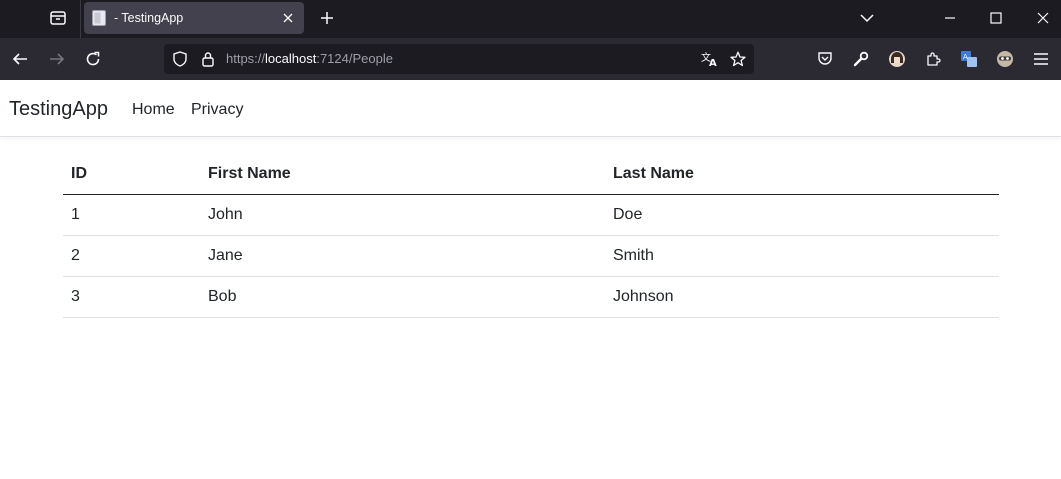 The height and width of the screenshot is (479, 1061). Describe the element at coordinates (354, 58) in the screenshot. I see `url-path: :7124/People` at that location.